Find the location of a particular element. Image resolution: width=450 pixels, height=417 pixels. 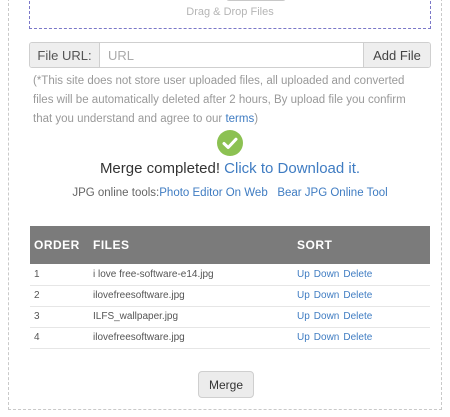

bear-jpg-tool-link: Bear JPG Online Tool is located at coordinates (332, 193).